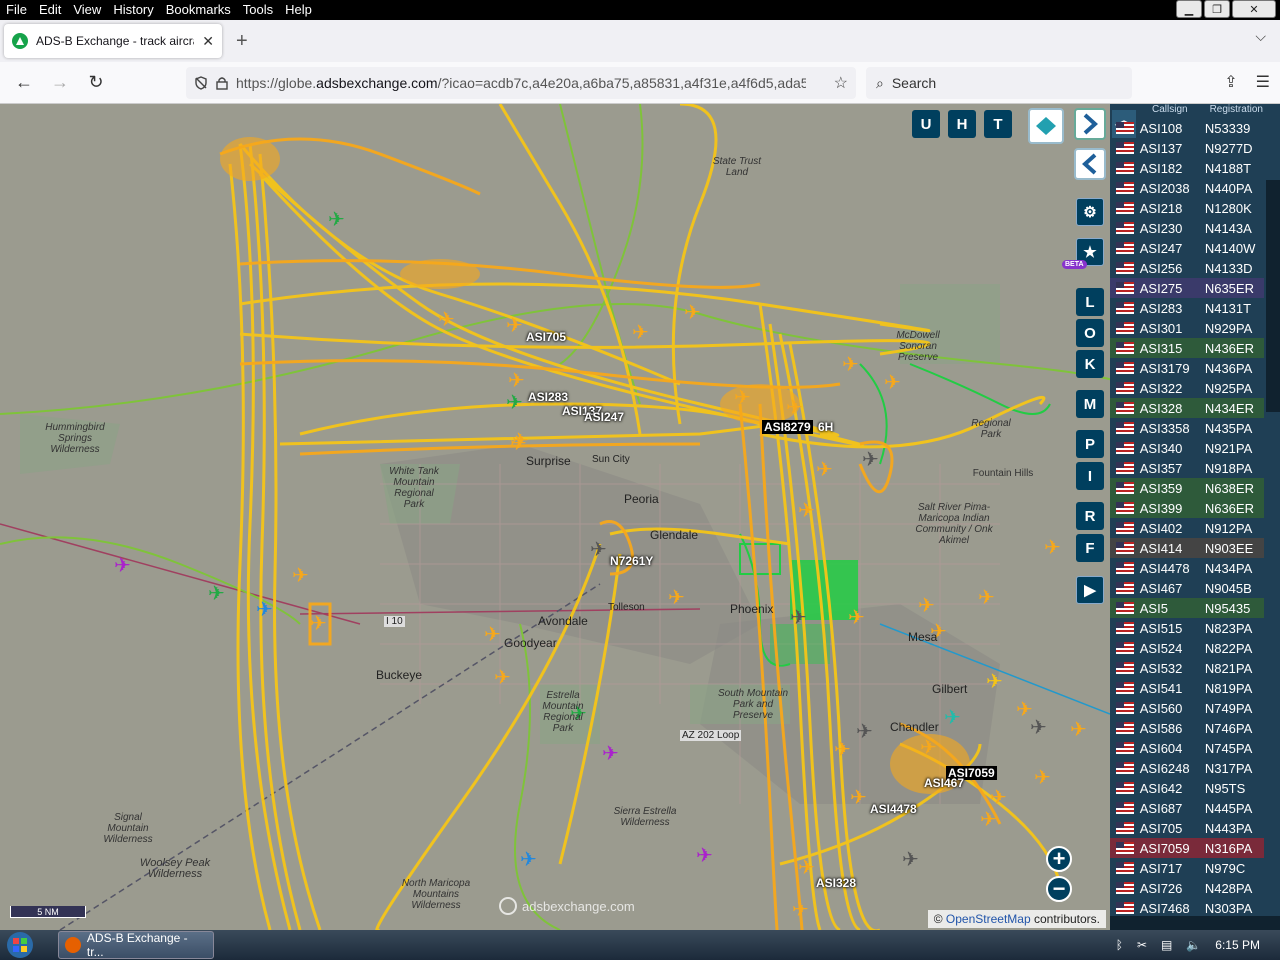 Image resolution: width=1280 pixels, height=960 pixels. Describe the element at coordinates (1166, 945) in the screenshot. I see `network-icon: ▤` at that location.